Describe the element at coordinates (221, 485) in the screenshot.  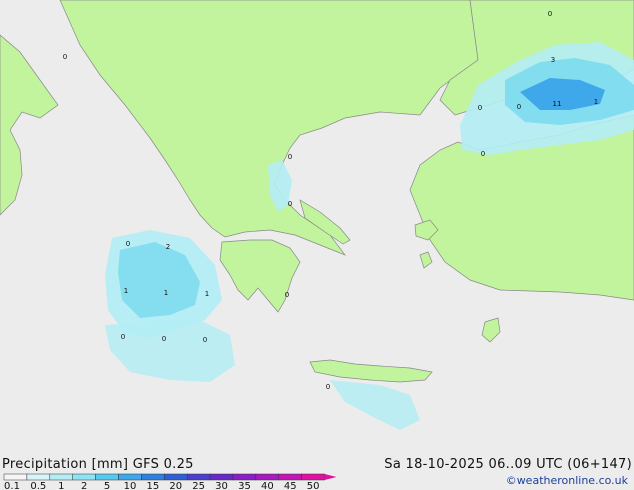
I see `legend-tick-label: 30` at that location.